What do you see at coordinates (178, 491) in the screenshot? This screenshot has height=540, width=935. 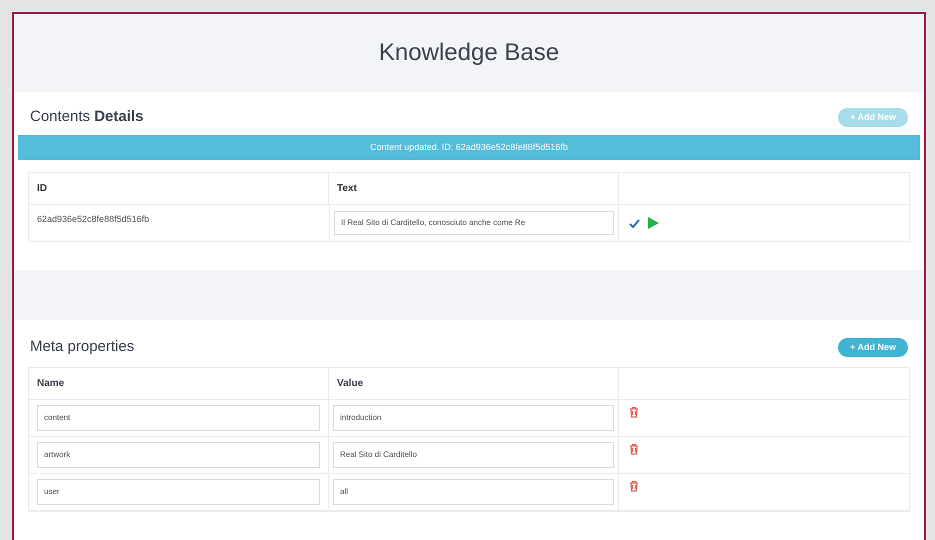 I see `name-field: user` at bounding box center [178, 491].